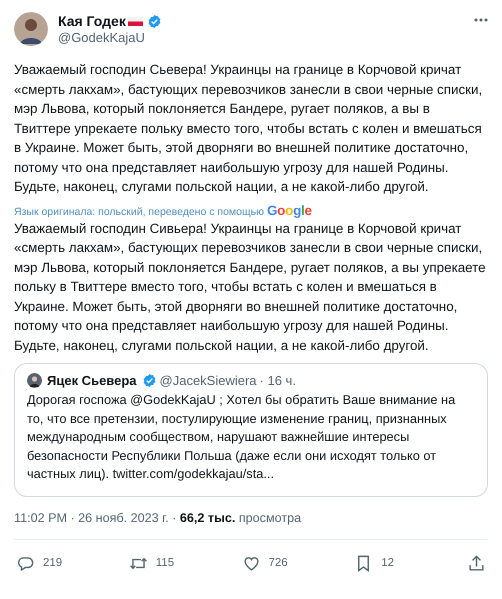 This screenshot has width=502, height=599. I want to click on author-name: Кая Годек, so click(92, 21).